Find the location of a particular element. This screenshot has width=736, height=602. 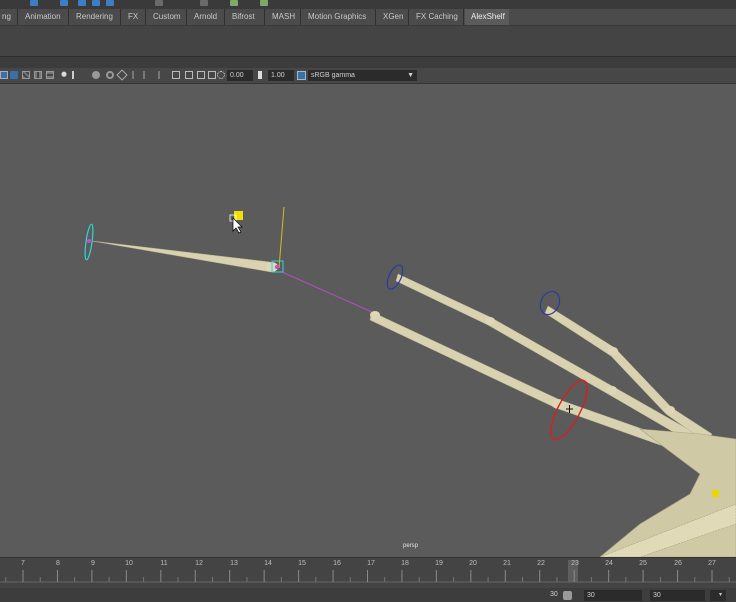

antialias-icon is located at coordinates (96, 75).